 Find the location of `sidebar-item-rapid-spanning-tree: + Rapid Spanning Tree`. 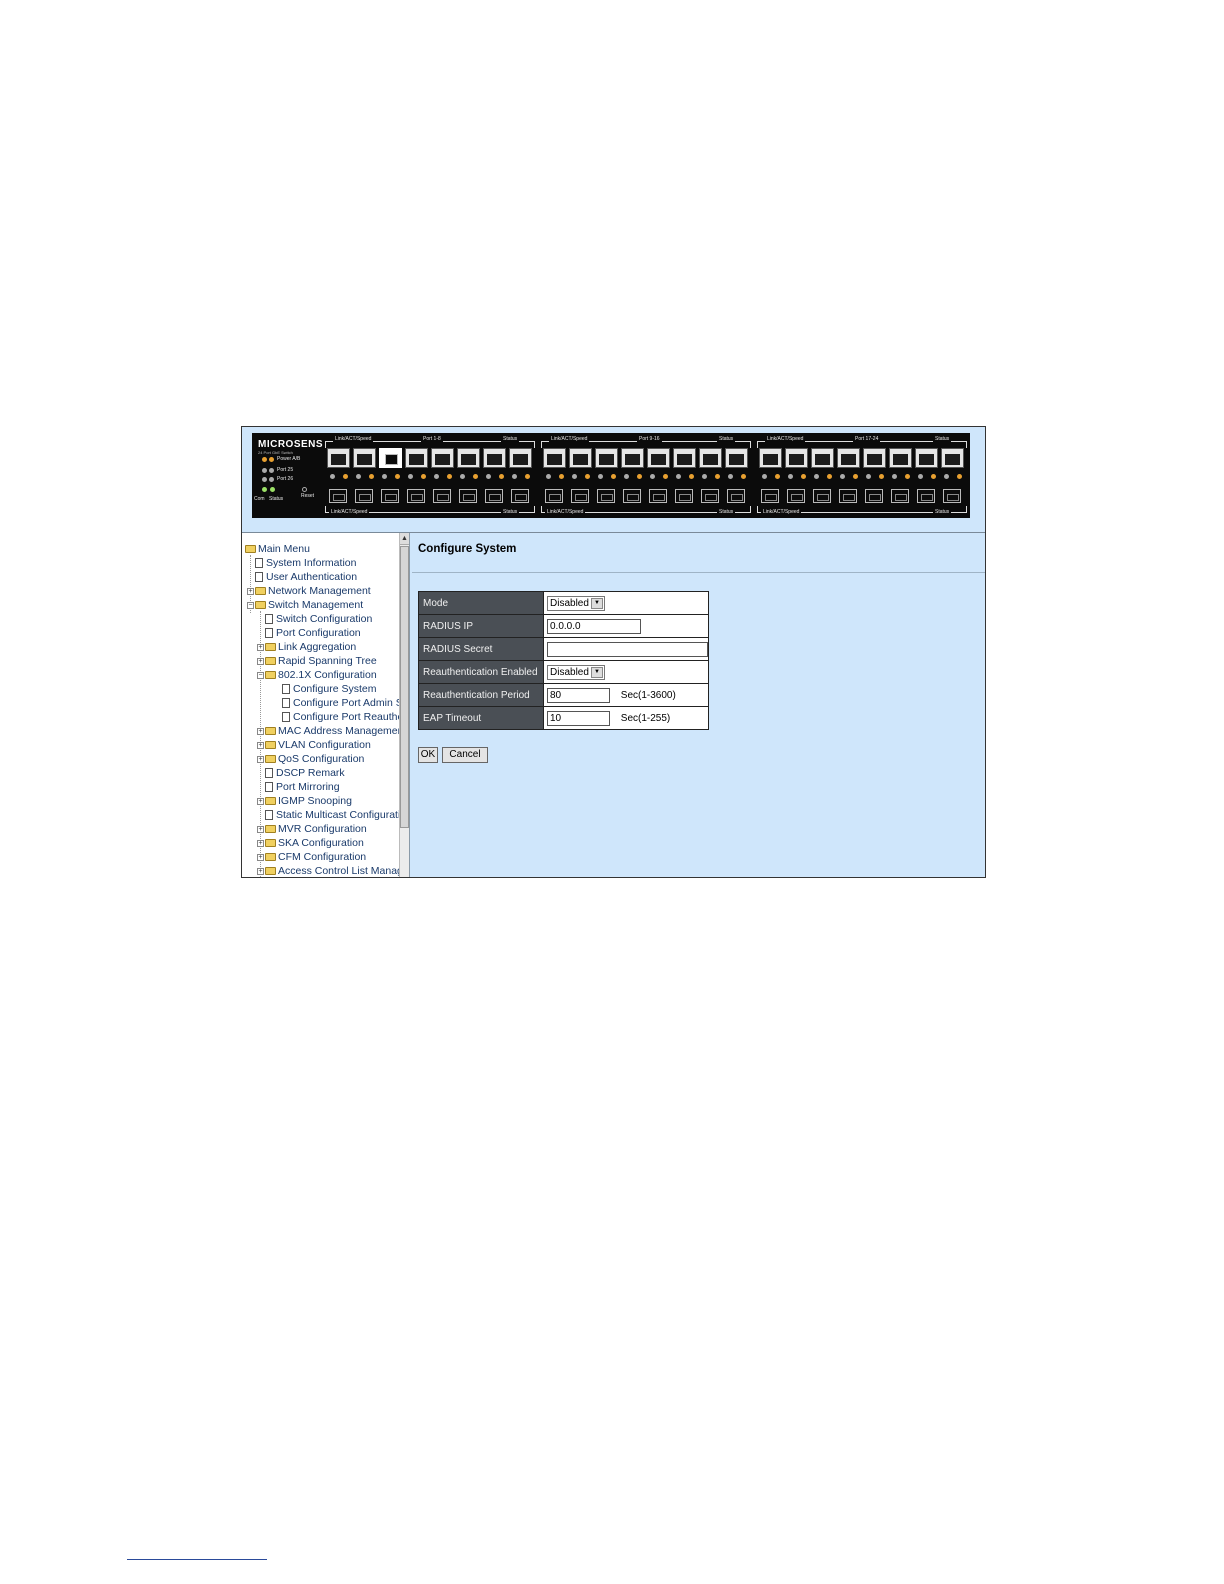

sidebar-item-rapid-spanning-tree: + Rapid Spanning Tree is located at coordinates (328, 661).